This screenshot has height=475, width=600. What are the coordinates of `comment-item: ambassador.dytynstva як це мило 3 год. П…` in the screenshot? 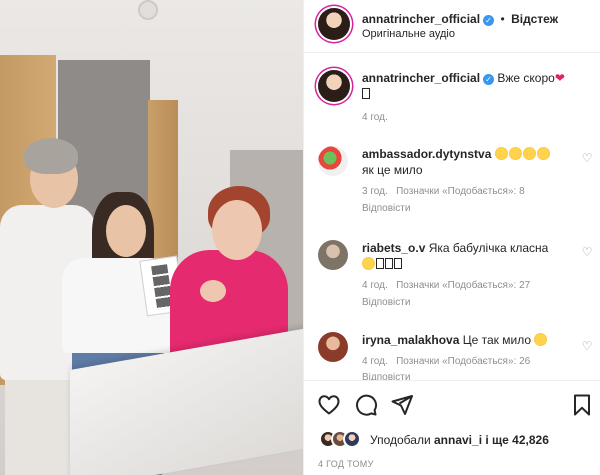 It's located at (452, 181).